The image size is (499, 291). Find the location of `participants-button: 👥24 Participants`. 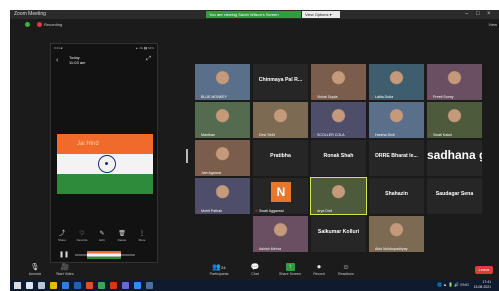

participants-button: 👥24 Participants is located at coordinates (219, 269).